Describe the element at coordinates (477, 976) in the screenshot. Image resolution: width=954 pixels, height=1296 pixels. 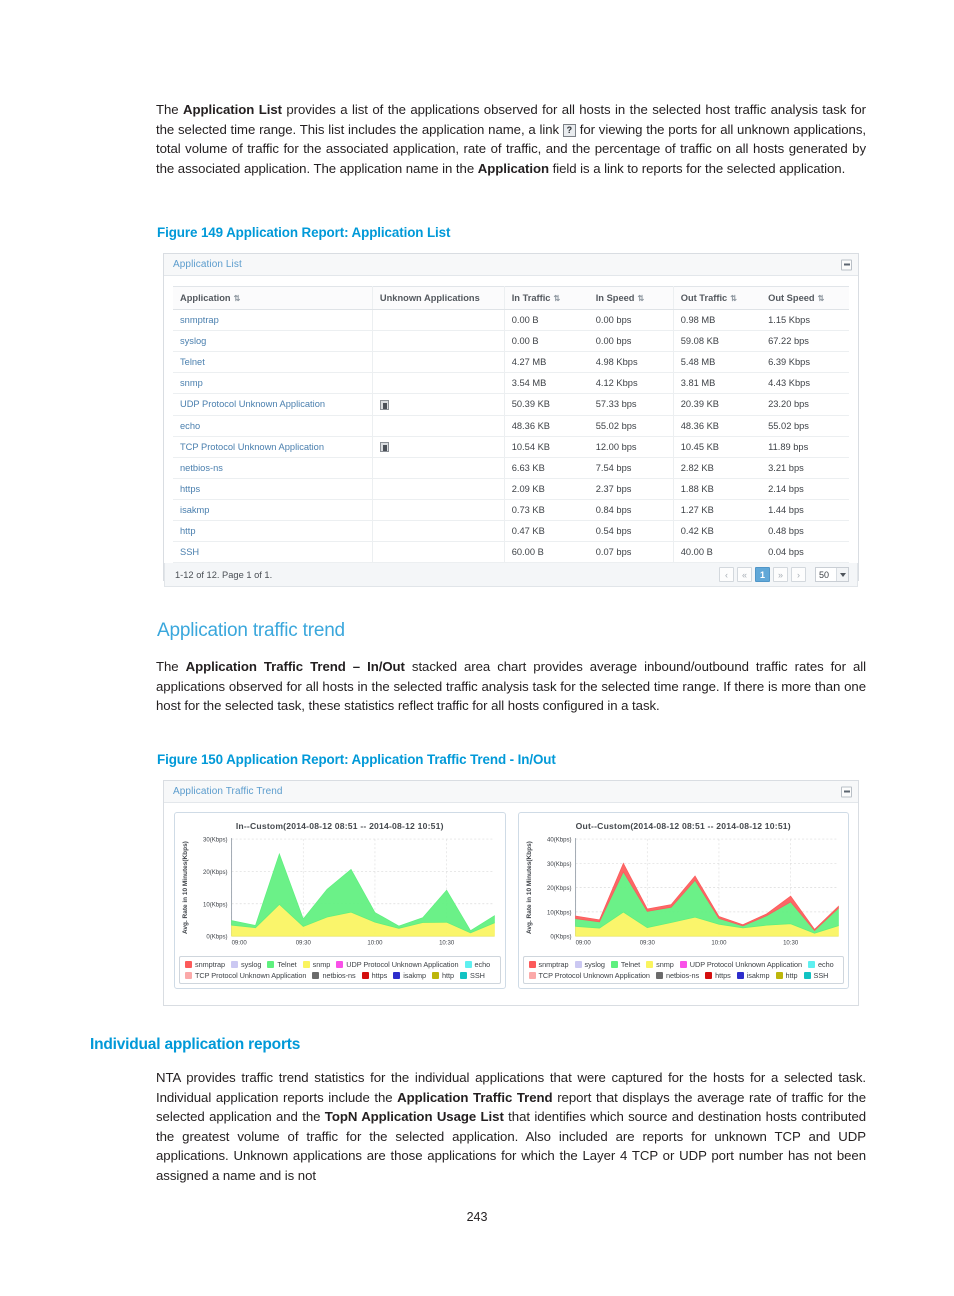
I see `legend-label: SSH` at that location.